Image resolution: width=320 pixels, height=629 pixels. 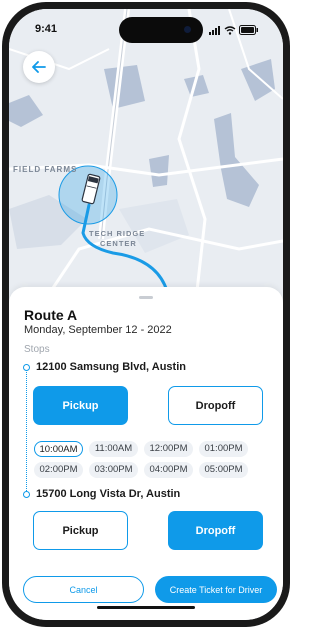 What do you see at coordinates (58, 470) in the screenshot?
I see `time-slot: 02:00PM` at bounding box center [58, 470].